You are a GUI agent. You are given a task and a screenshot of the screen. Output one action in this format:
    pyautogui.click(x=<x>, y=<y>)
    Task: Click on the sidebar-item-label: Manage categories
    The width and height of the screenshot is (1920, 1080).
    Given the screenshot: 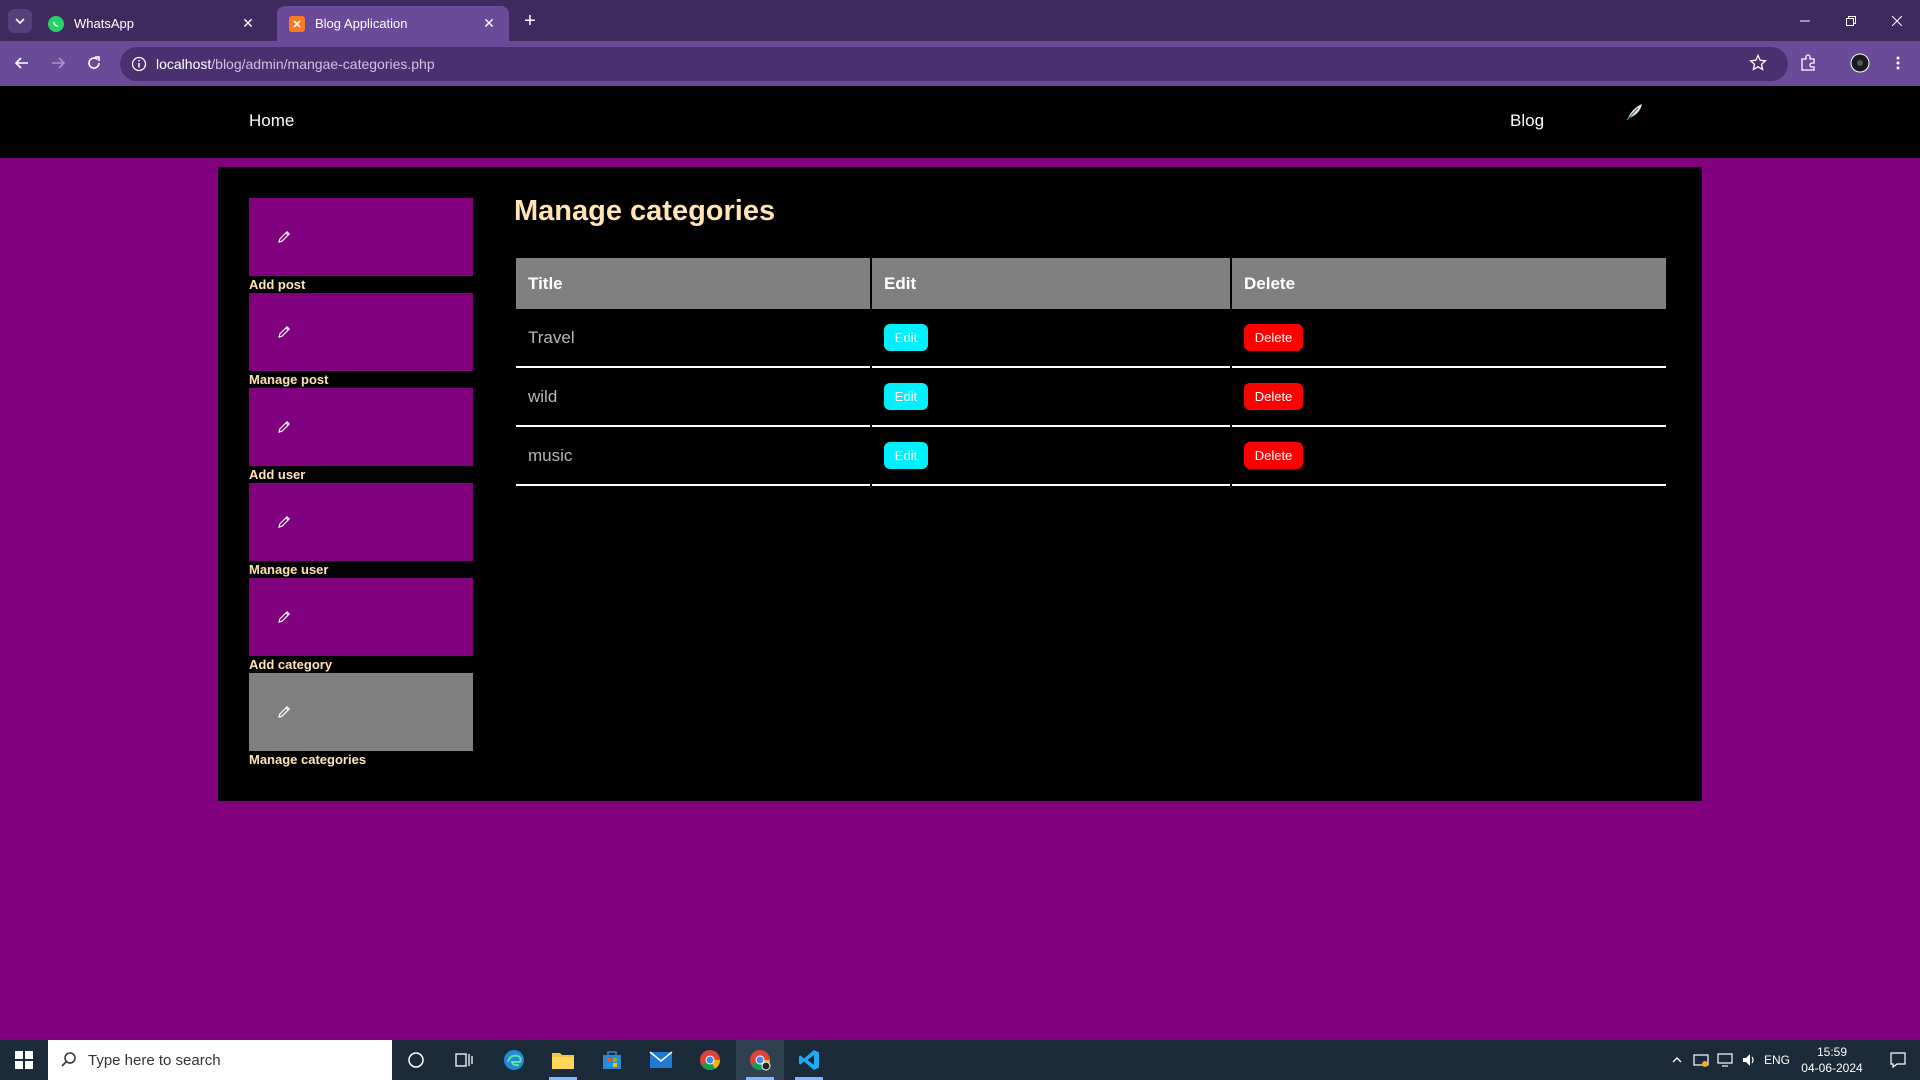 What is the action you would take?
    pyautogui.click(x=361, y=759)
    